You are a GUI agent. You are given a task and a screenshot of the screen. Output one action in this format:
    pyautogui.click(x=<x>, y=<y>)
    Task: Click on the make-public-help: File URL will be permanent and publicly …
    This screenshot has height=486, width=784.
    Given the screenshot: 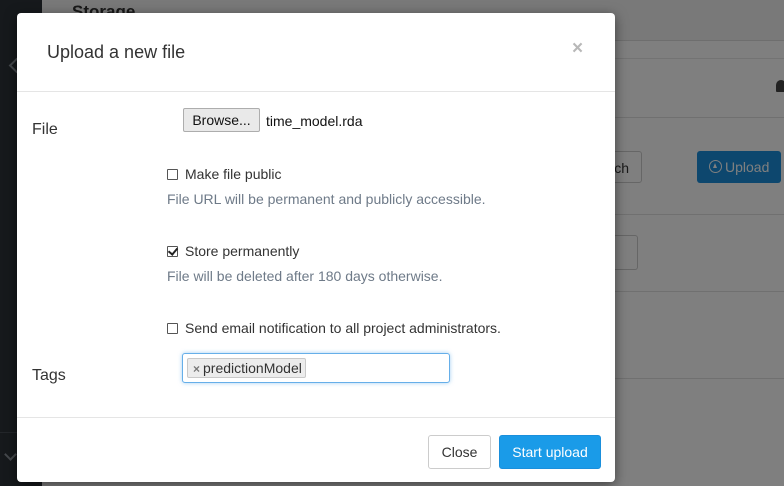 What is the action you would take?
    pyautogui.click(x=326, y=199)
    